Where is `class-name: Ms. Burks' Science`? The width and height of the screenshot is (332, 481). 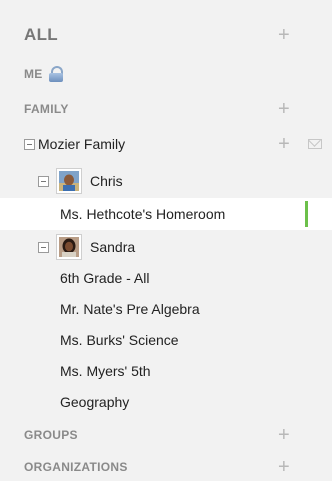
class-name: Ms. Burks' Science is located at coordinates (119, 340).